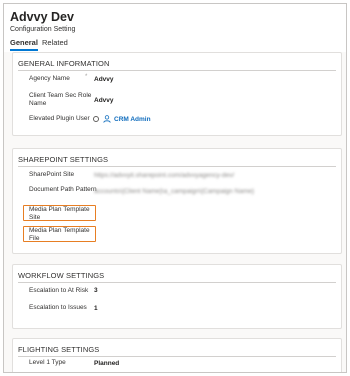  Describe the element at coordinates (59, 290) in the screenshot. I see `escalation-at-risk-label: Escalation to At Risk` at that location.